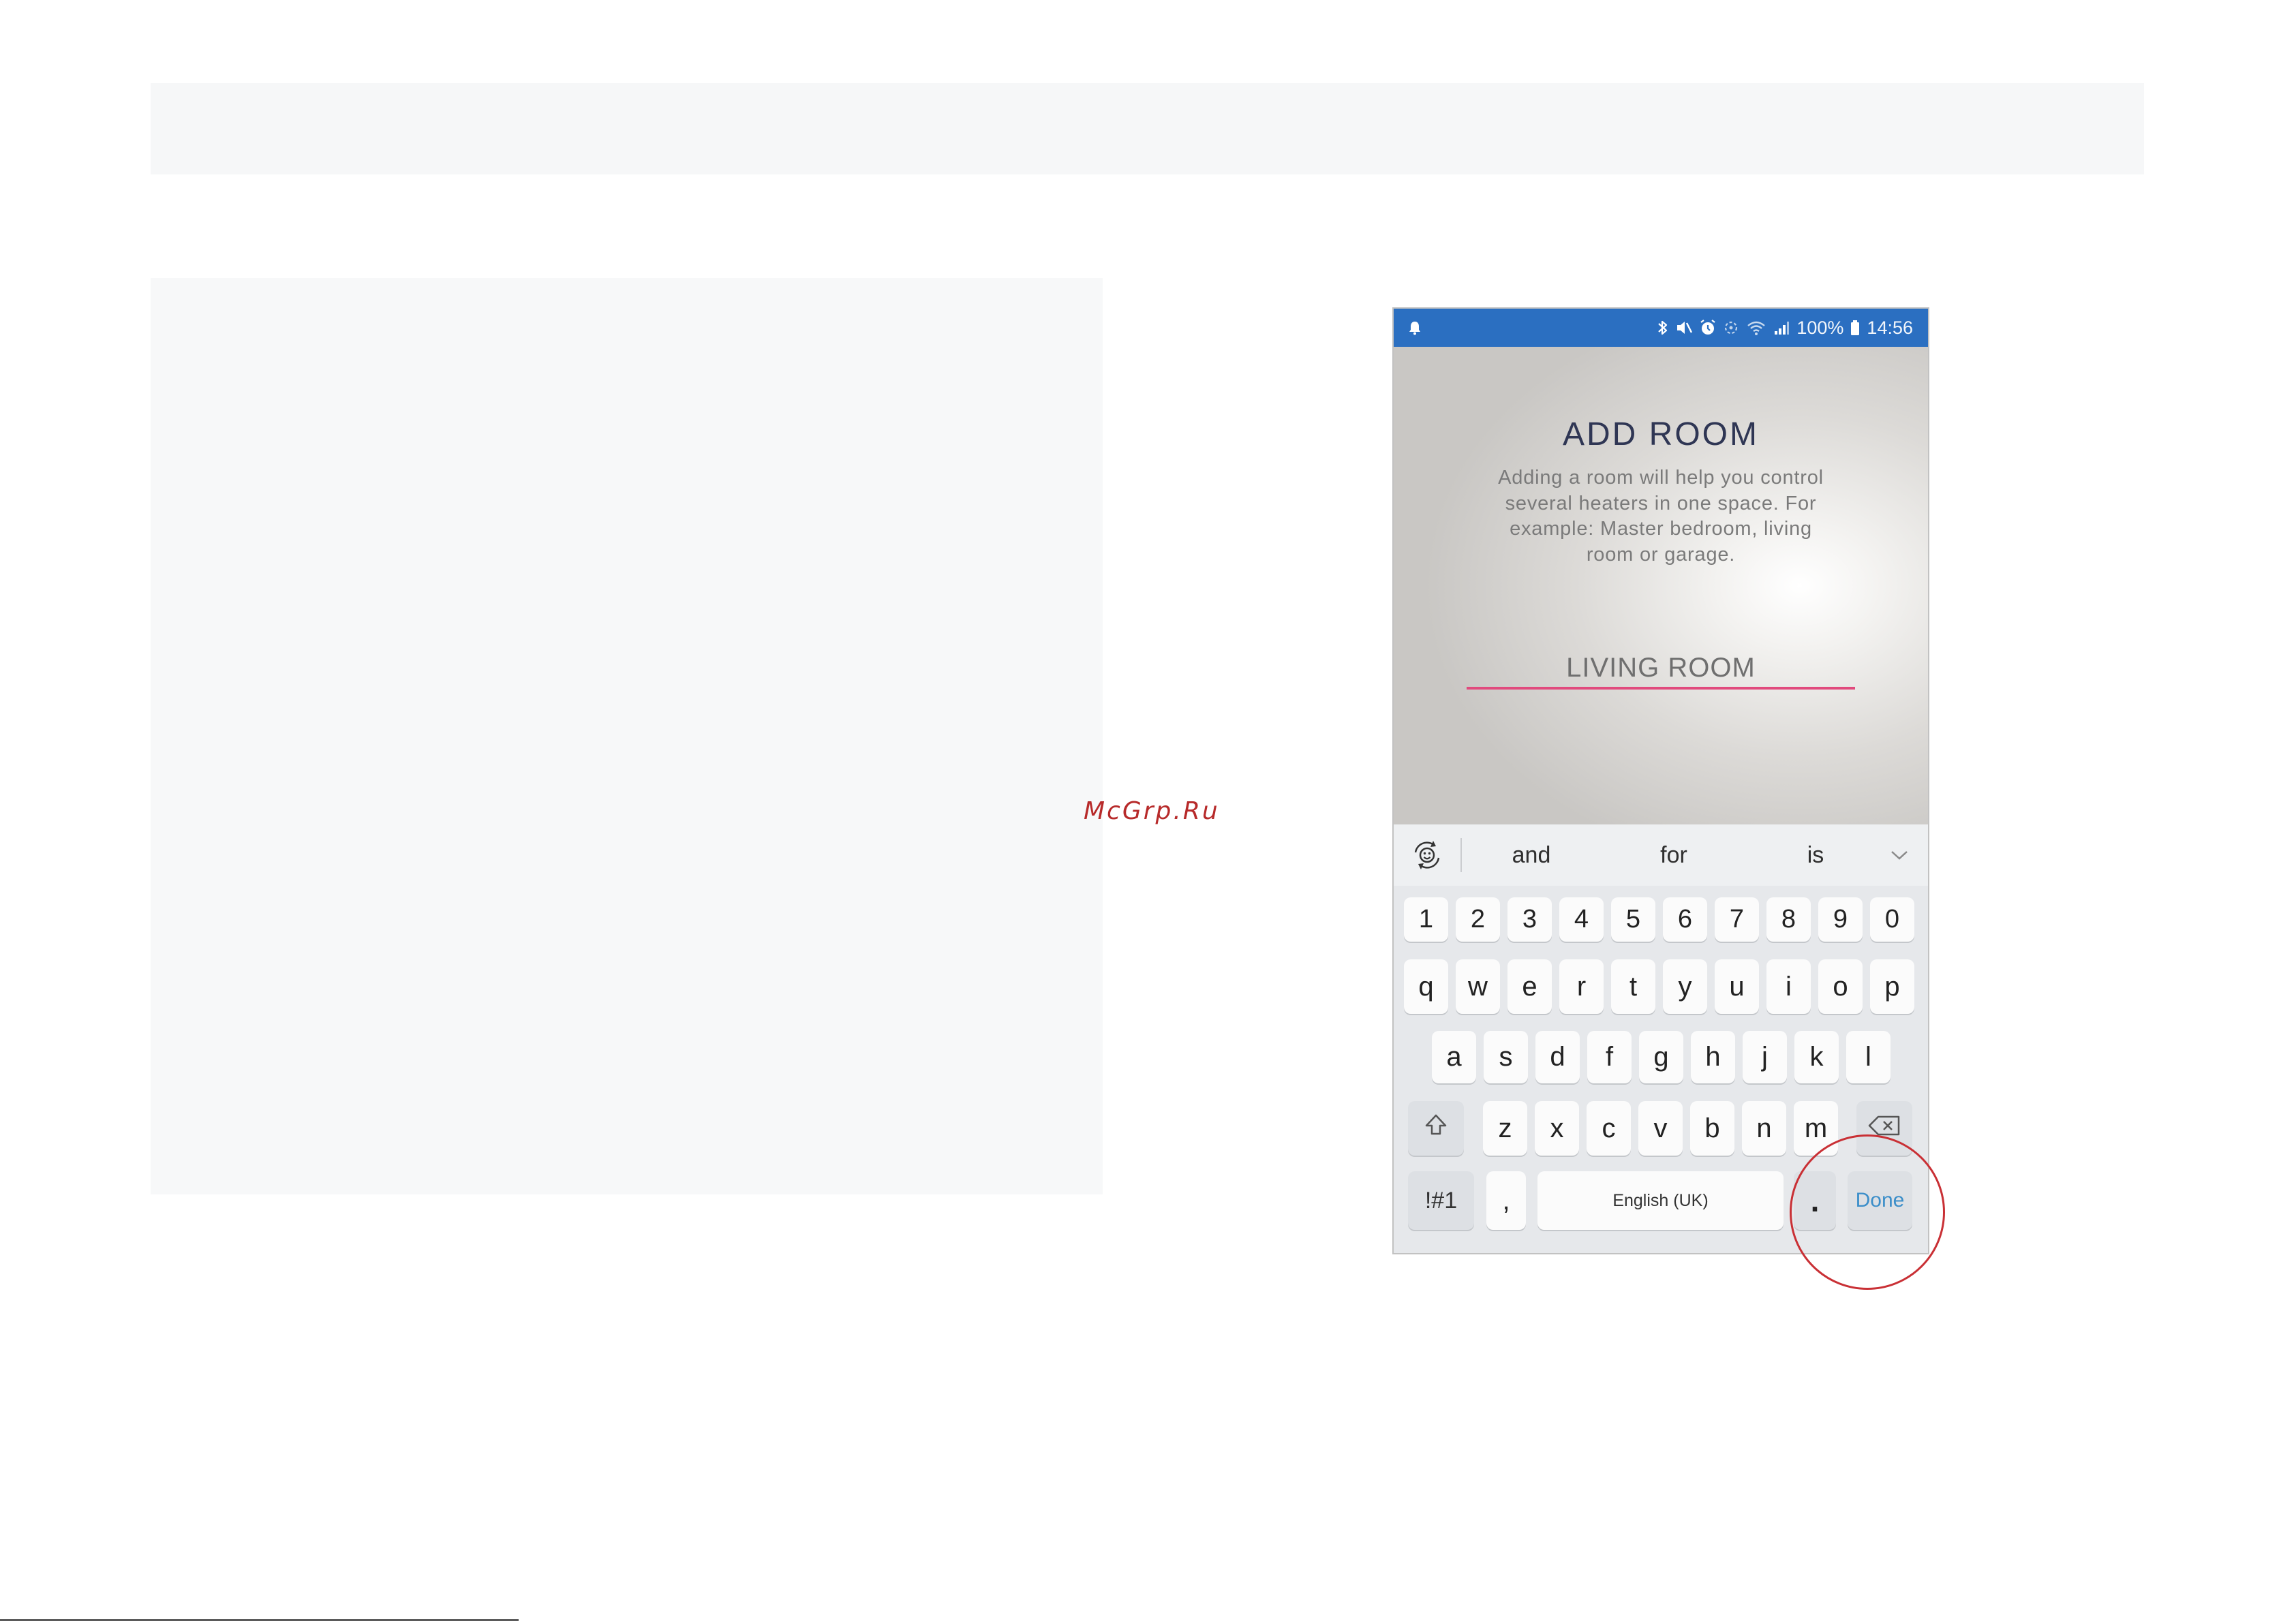 The image size is (2296, 1623). What do you see at coordinates (1529, 986) in the screenshot?
I see `key-e: e` at bounding box center [1529, 986].